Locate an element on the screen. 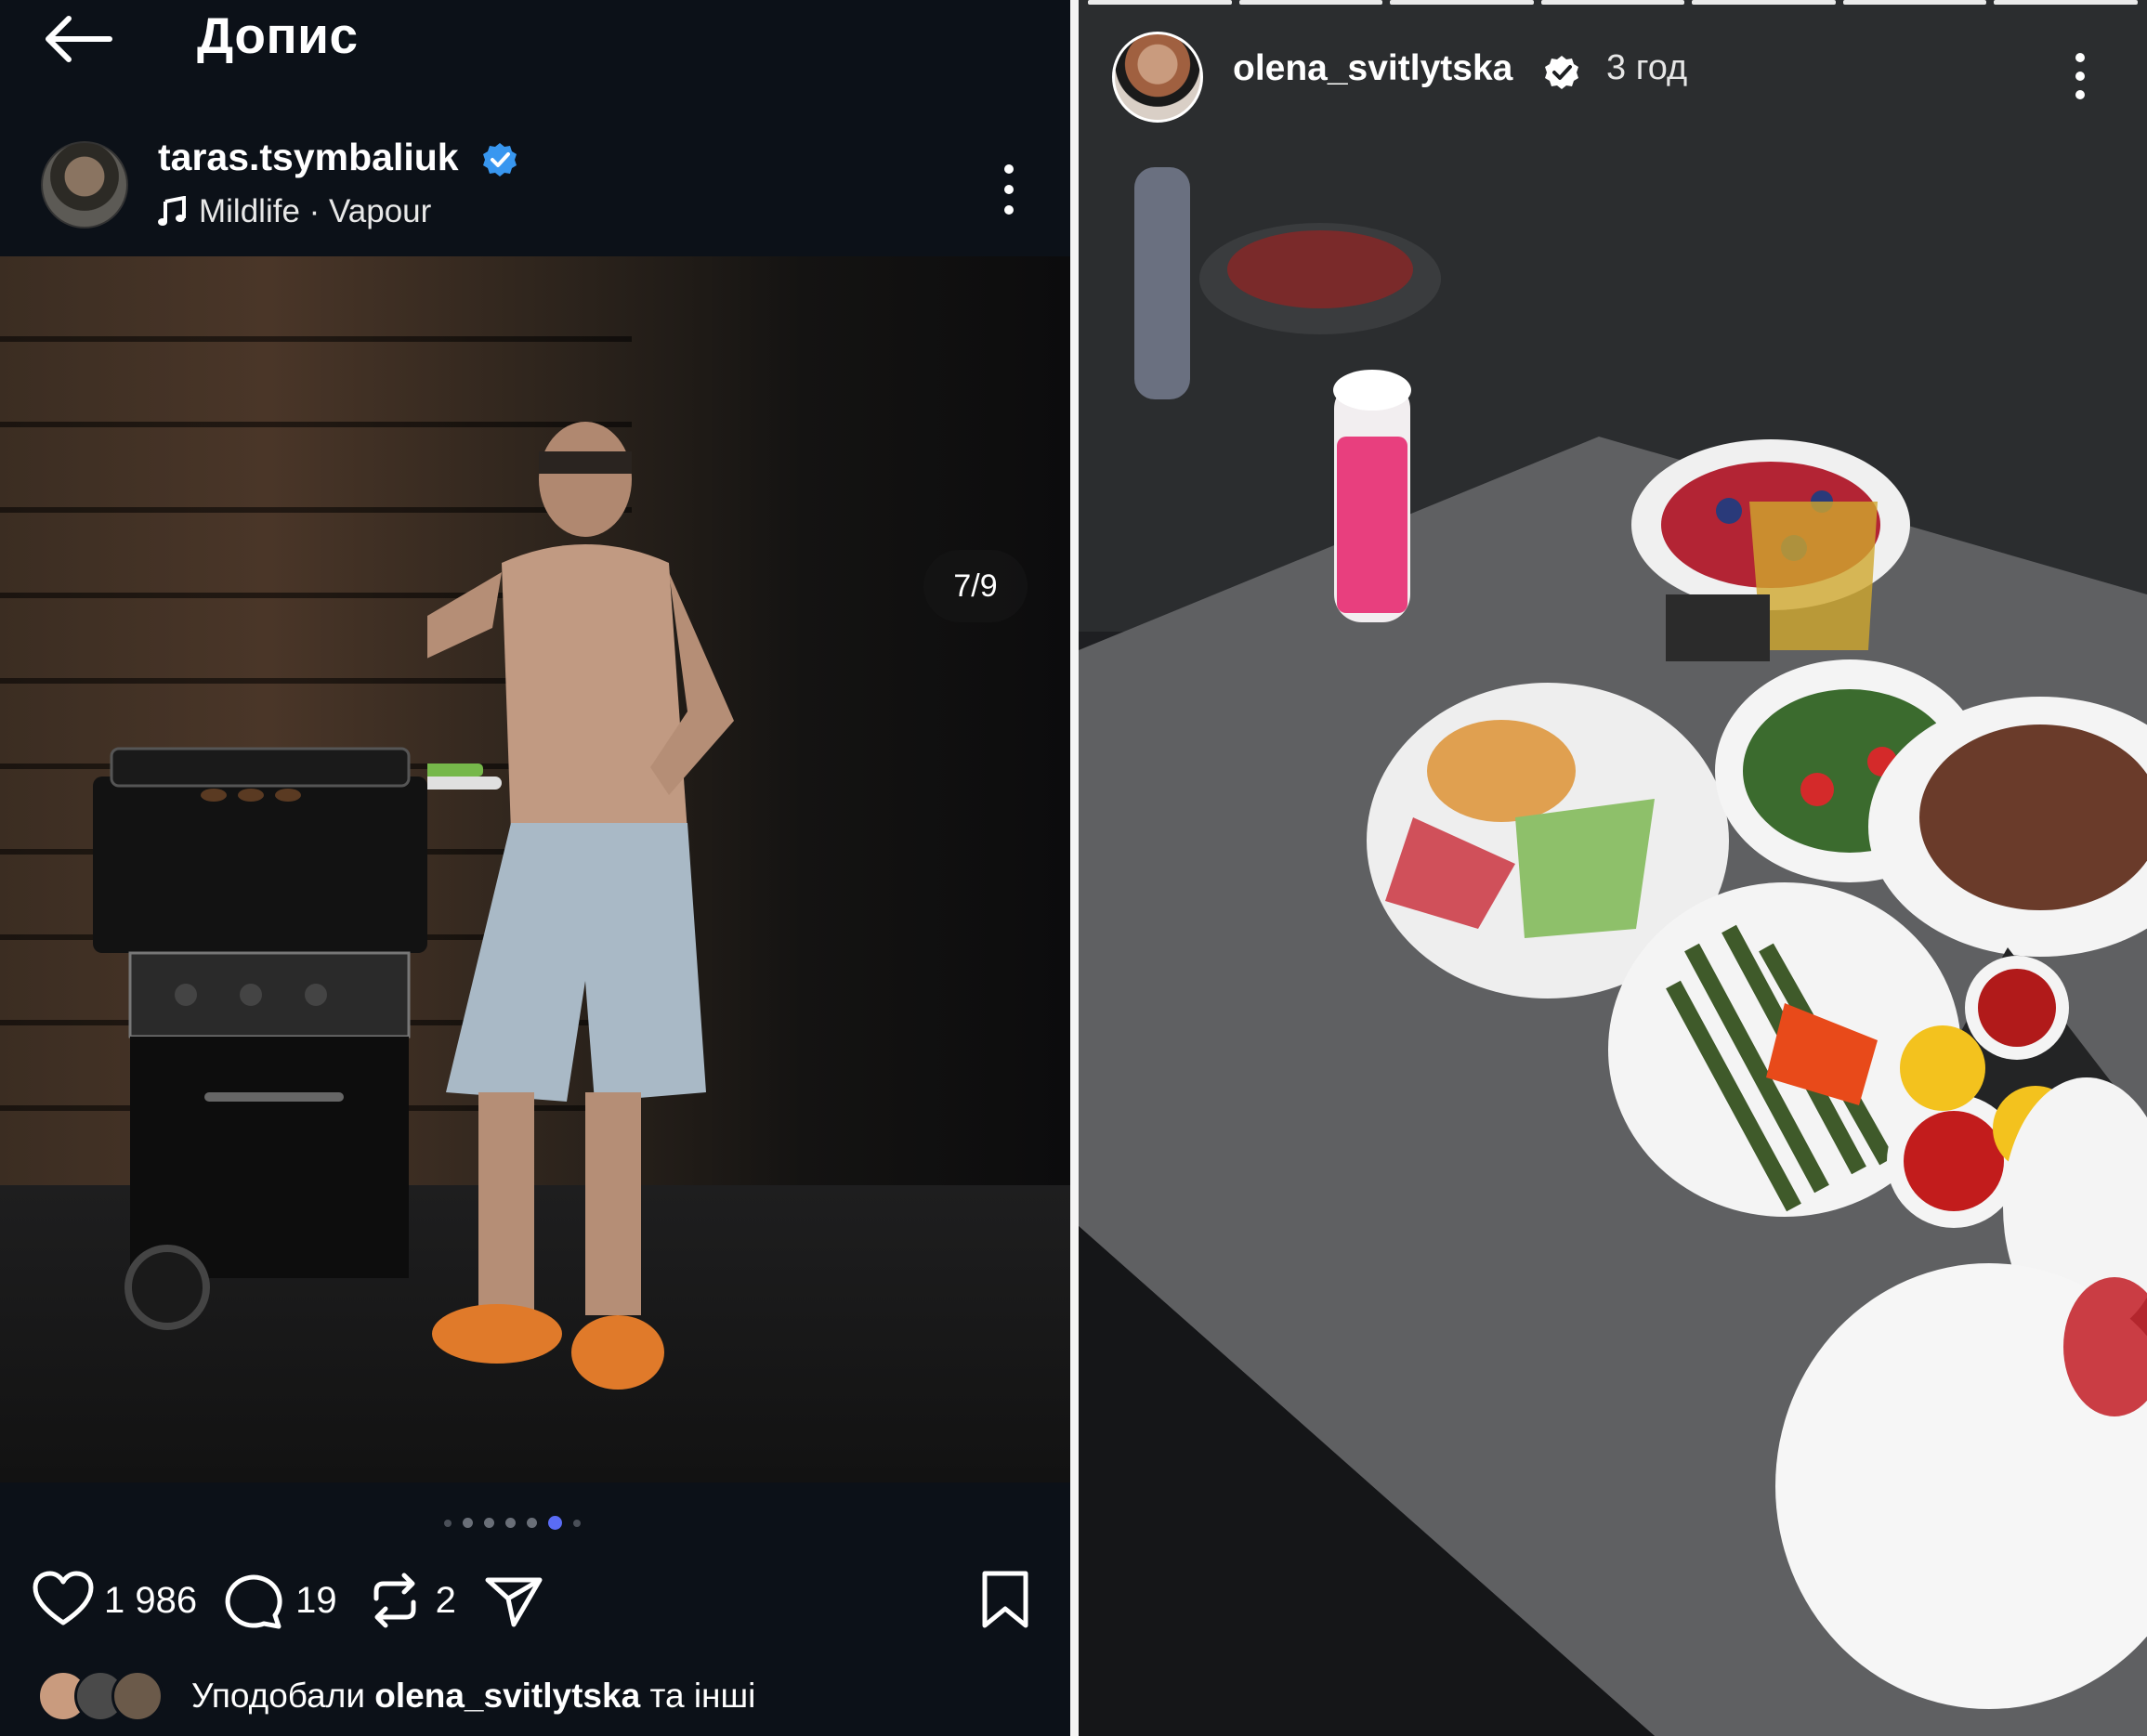 Image resolution: width=2147 pixels, height=1736 pixels. like-button: 1 986 is located at coordinates (114, 1601).